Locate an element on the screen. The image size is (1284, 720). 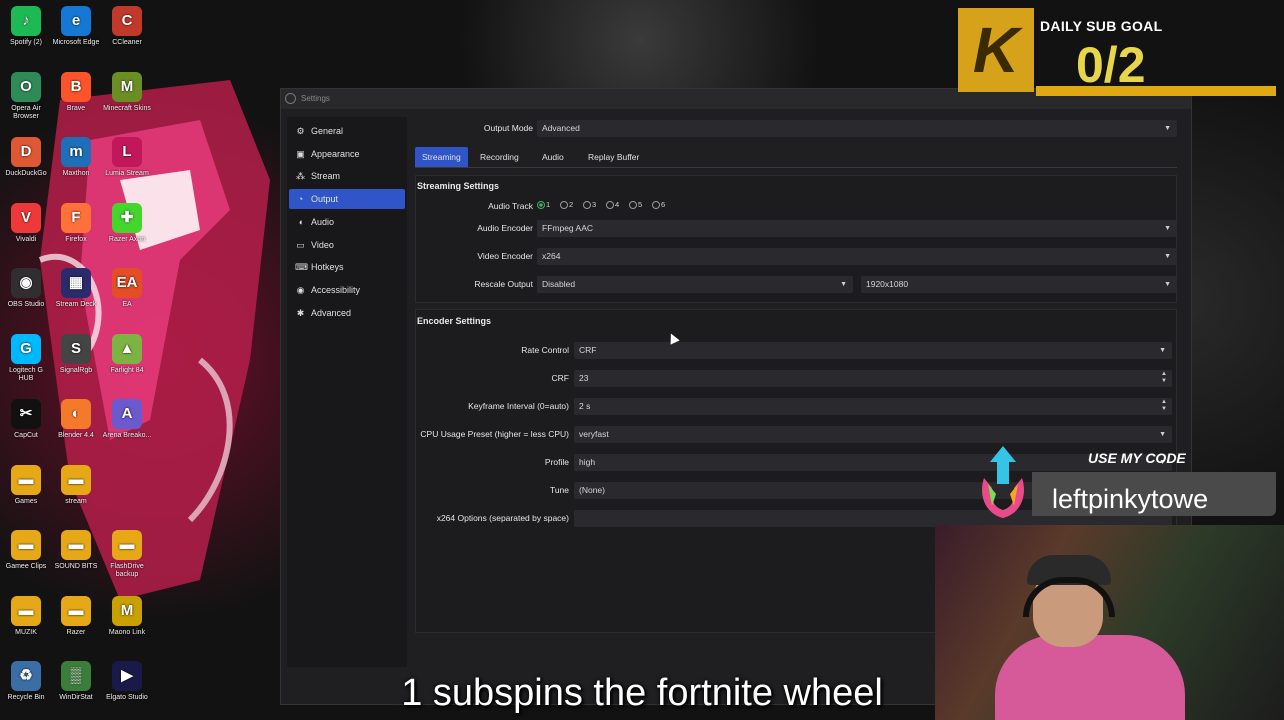
desktop-icon: ▦ Stream Deck is located at coordinates (76, 287).